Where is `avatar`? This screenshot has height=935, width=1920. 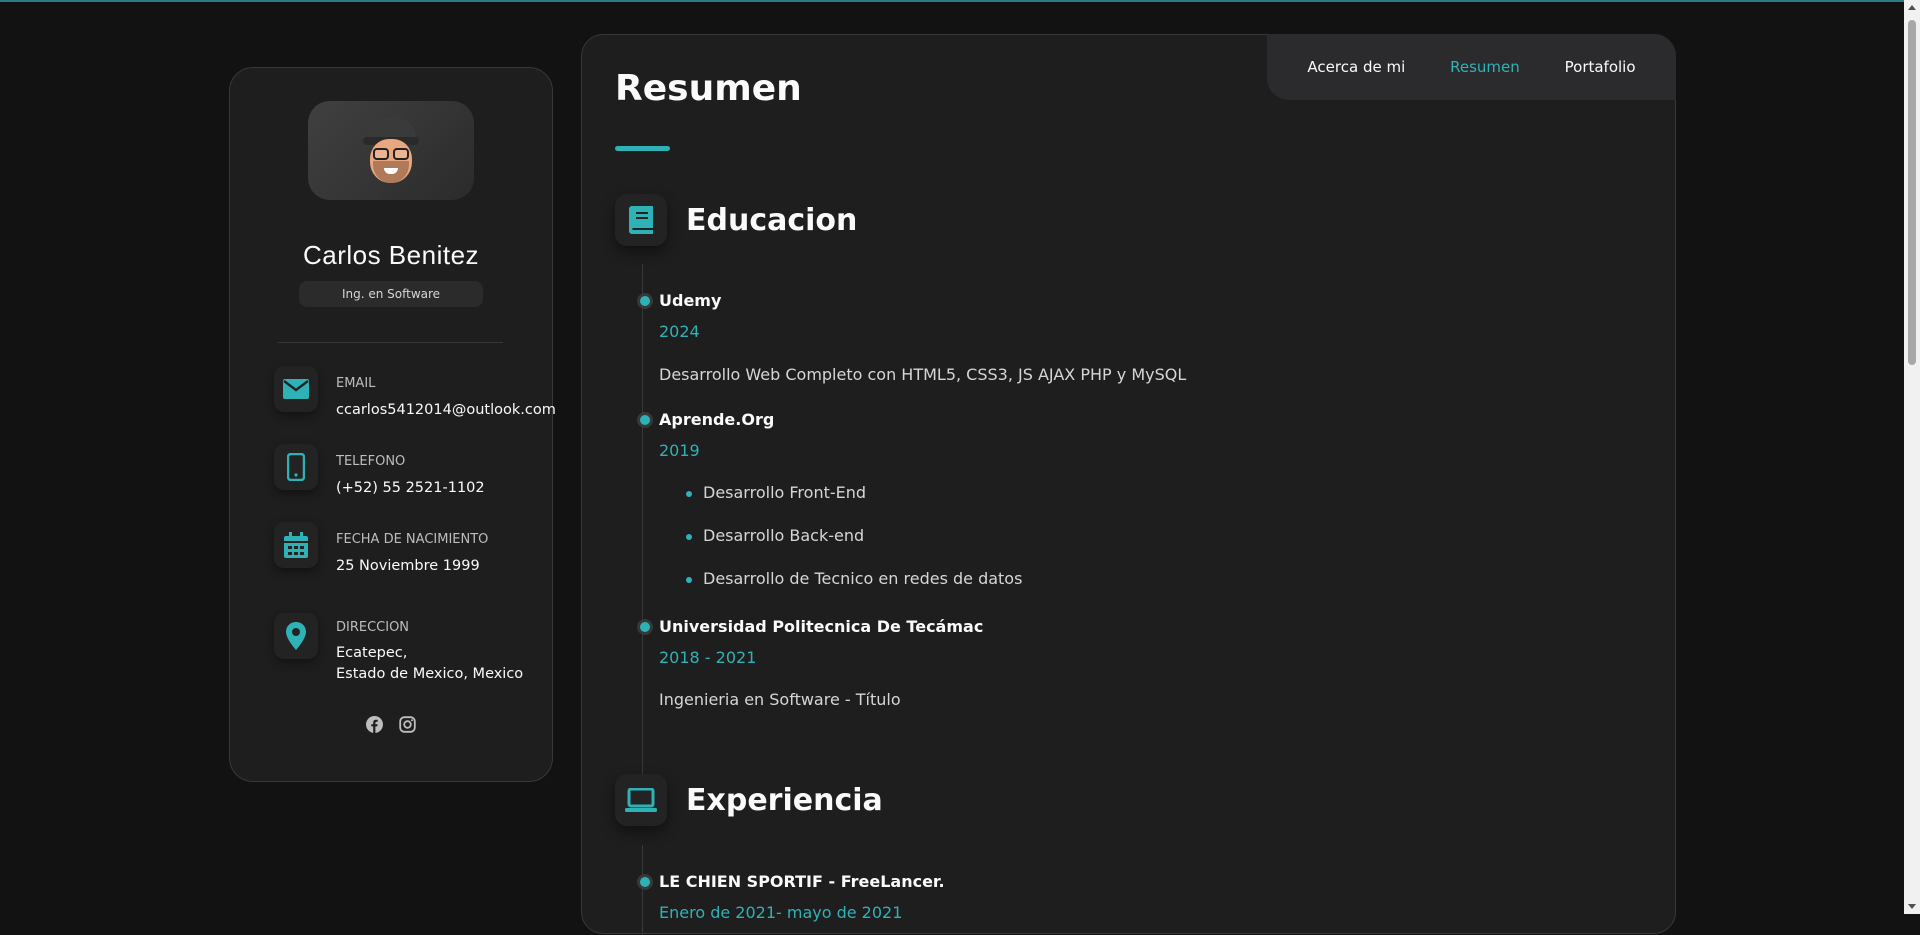
avatar is located at coordinates (391, 150).